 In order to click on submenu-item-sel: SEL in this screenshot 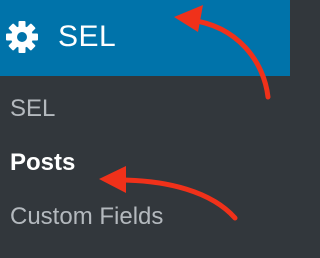, I will do `click(32, 109)`.